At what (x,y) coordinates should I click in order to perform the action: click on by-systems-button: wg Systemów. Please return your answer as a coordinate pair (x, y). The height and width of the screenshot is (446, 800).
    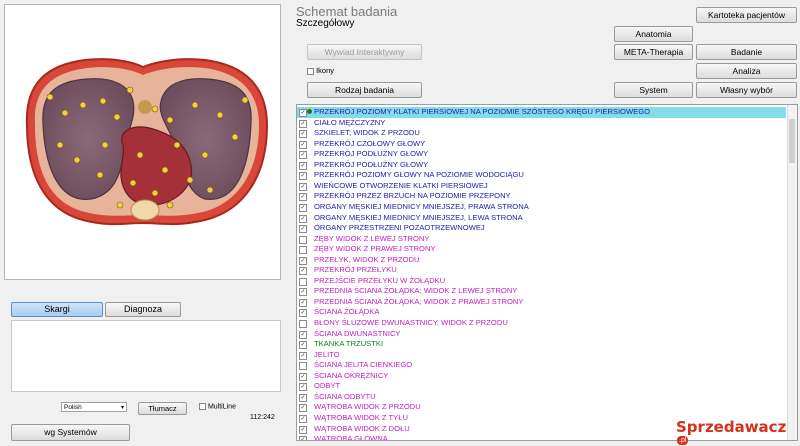
    Looking at the image, I should click on (70, 432).